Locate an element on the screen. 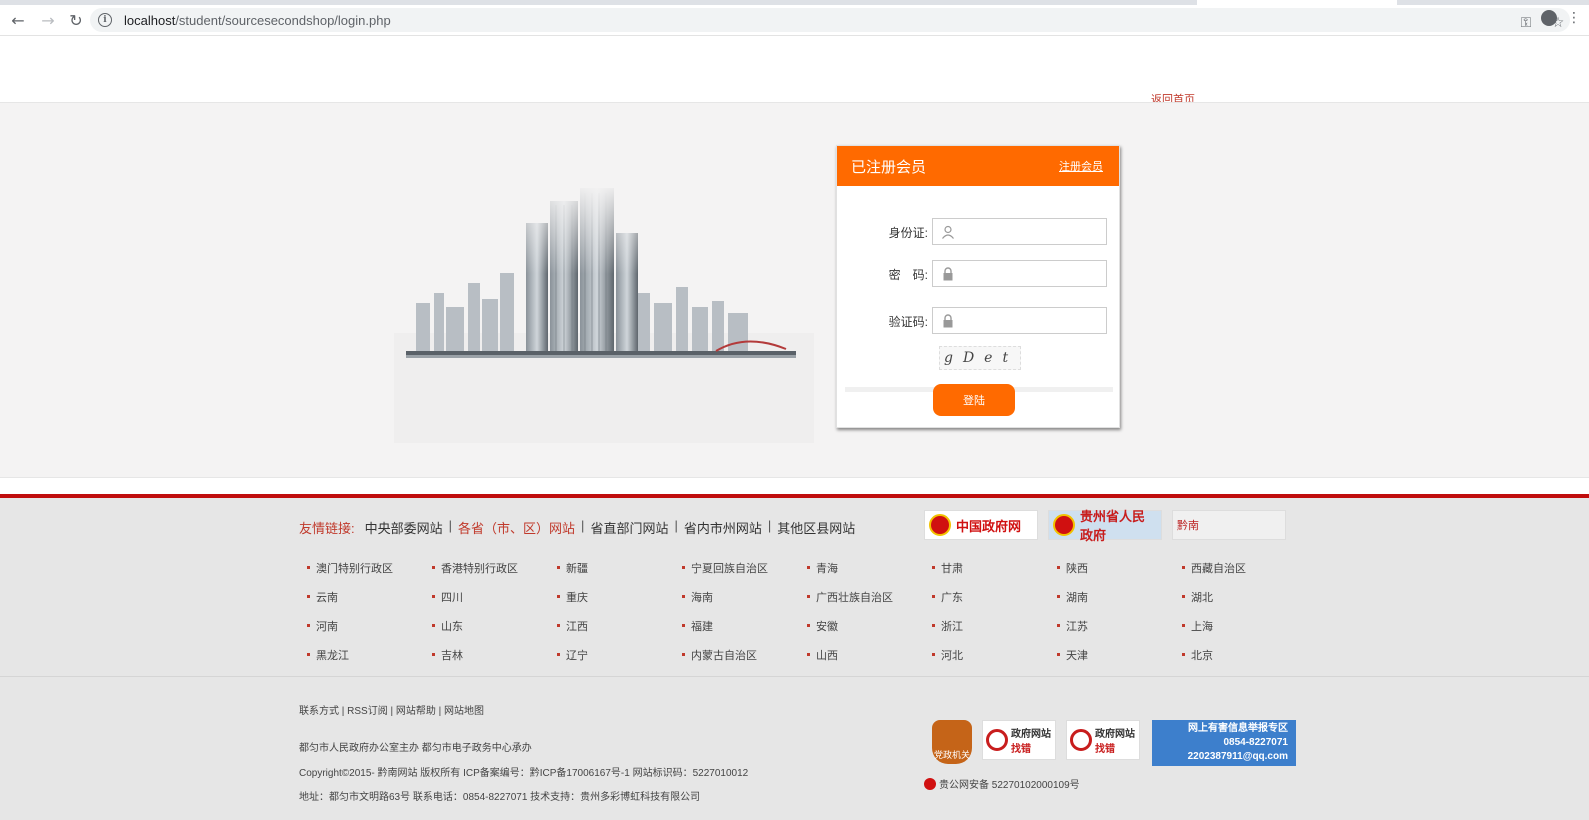 The width and height of the screenshot is (1589, 820). region-link: 福建 is located at coordinates (744, 625).